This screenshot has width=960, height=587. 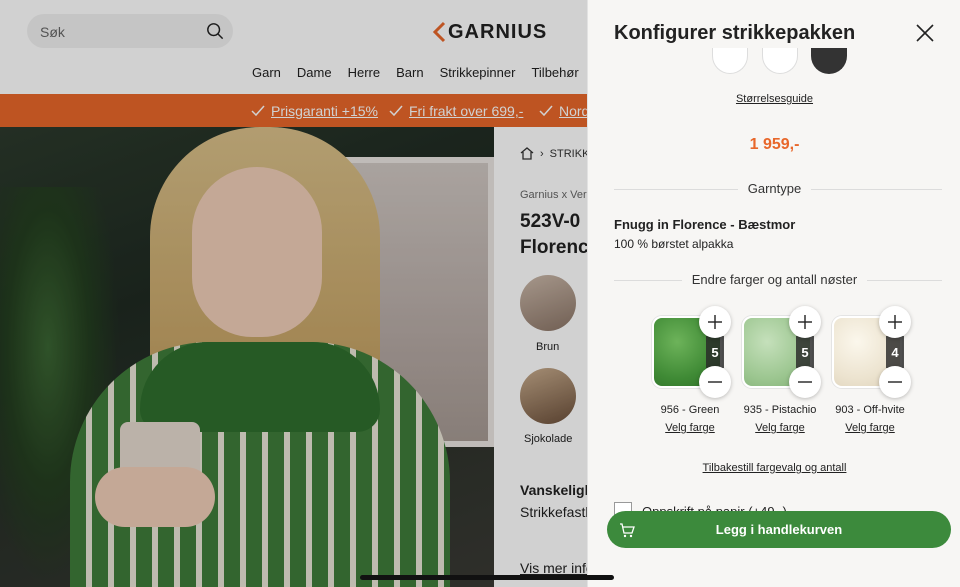 What do you see at coordinates (870, 410) in the screenshot?
I see `color-caption: 903 - Off-hvite` at bounding box center [870, 410].